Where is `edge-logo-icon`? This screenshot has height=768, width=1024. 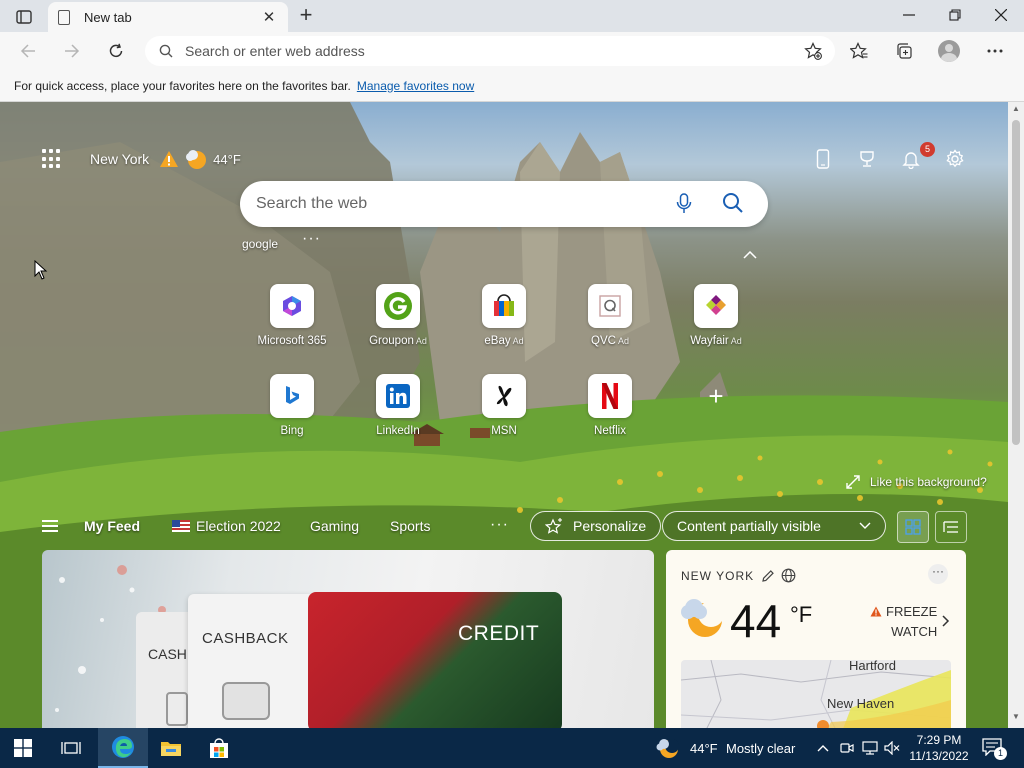 edge-logo-icon is located at coordinates (123, 747).